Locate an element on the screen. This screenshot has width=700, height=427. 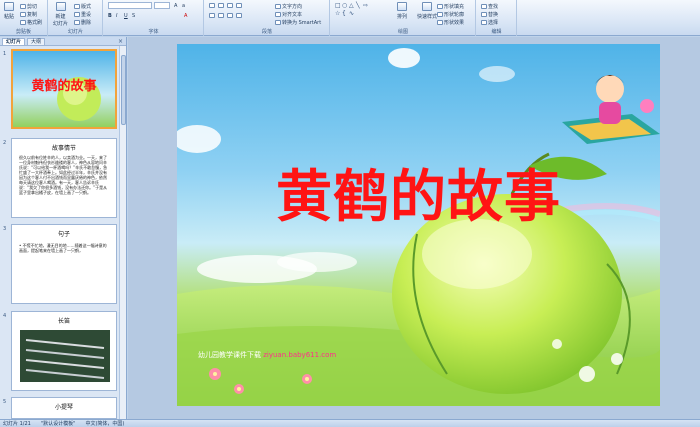
increase-indent-button is located at coordinates (239, 5).